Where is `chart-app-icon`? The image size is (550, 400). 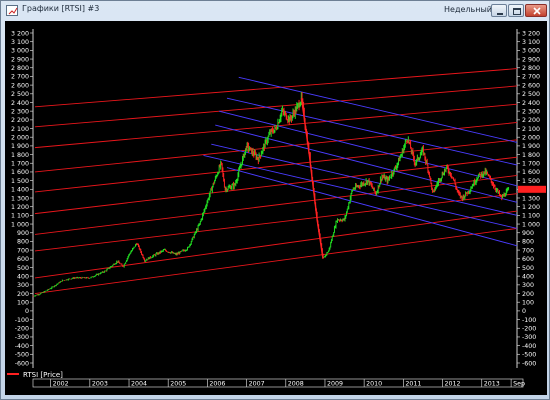 chart-app-icon is located at coordinates (12, 10).